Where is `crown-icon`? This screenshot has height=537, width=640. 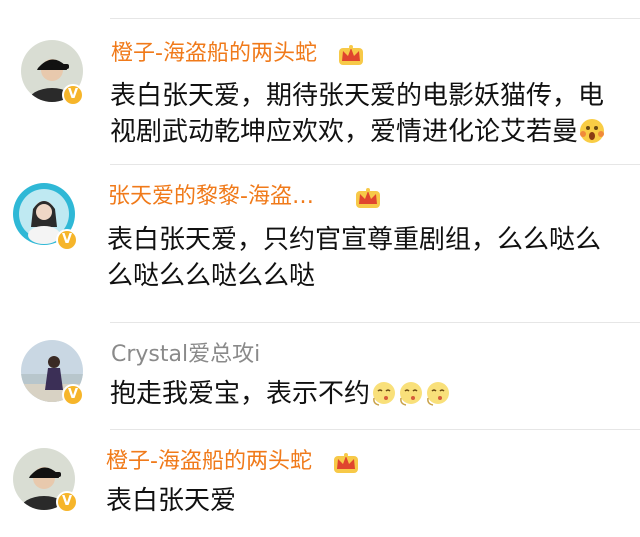
crown-icon is located at coordinates (346, 463).